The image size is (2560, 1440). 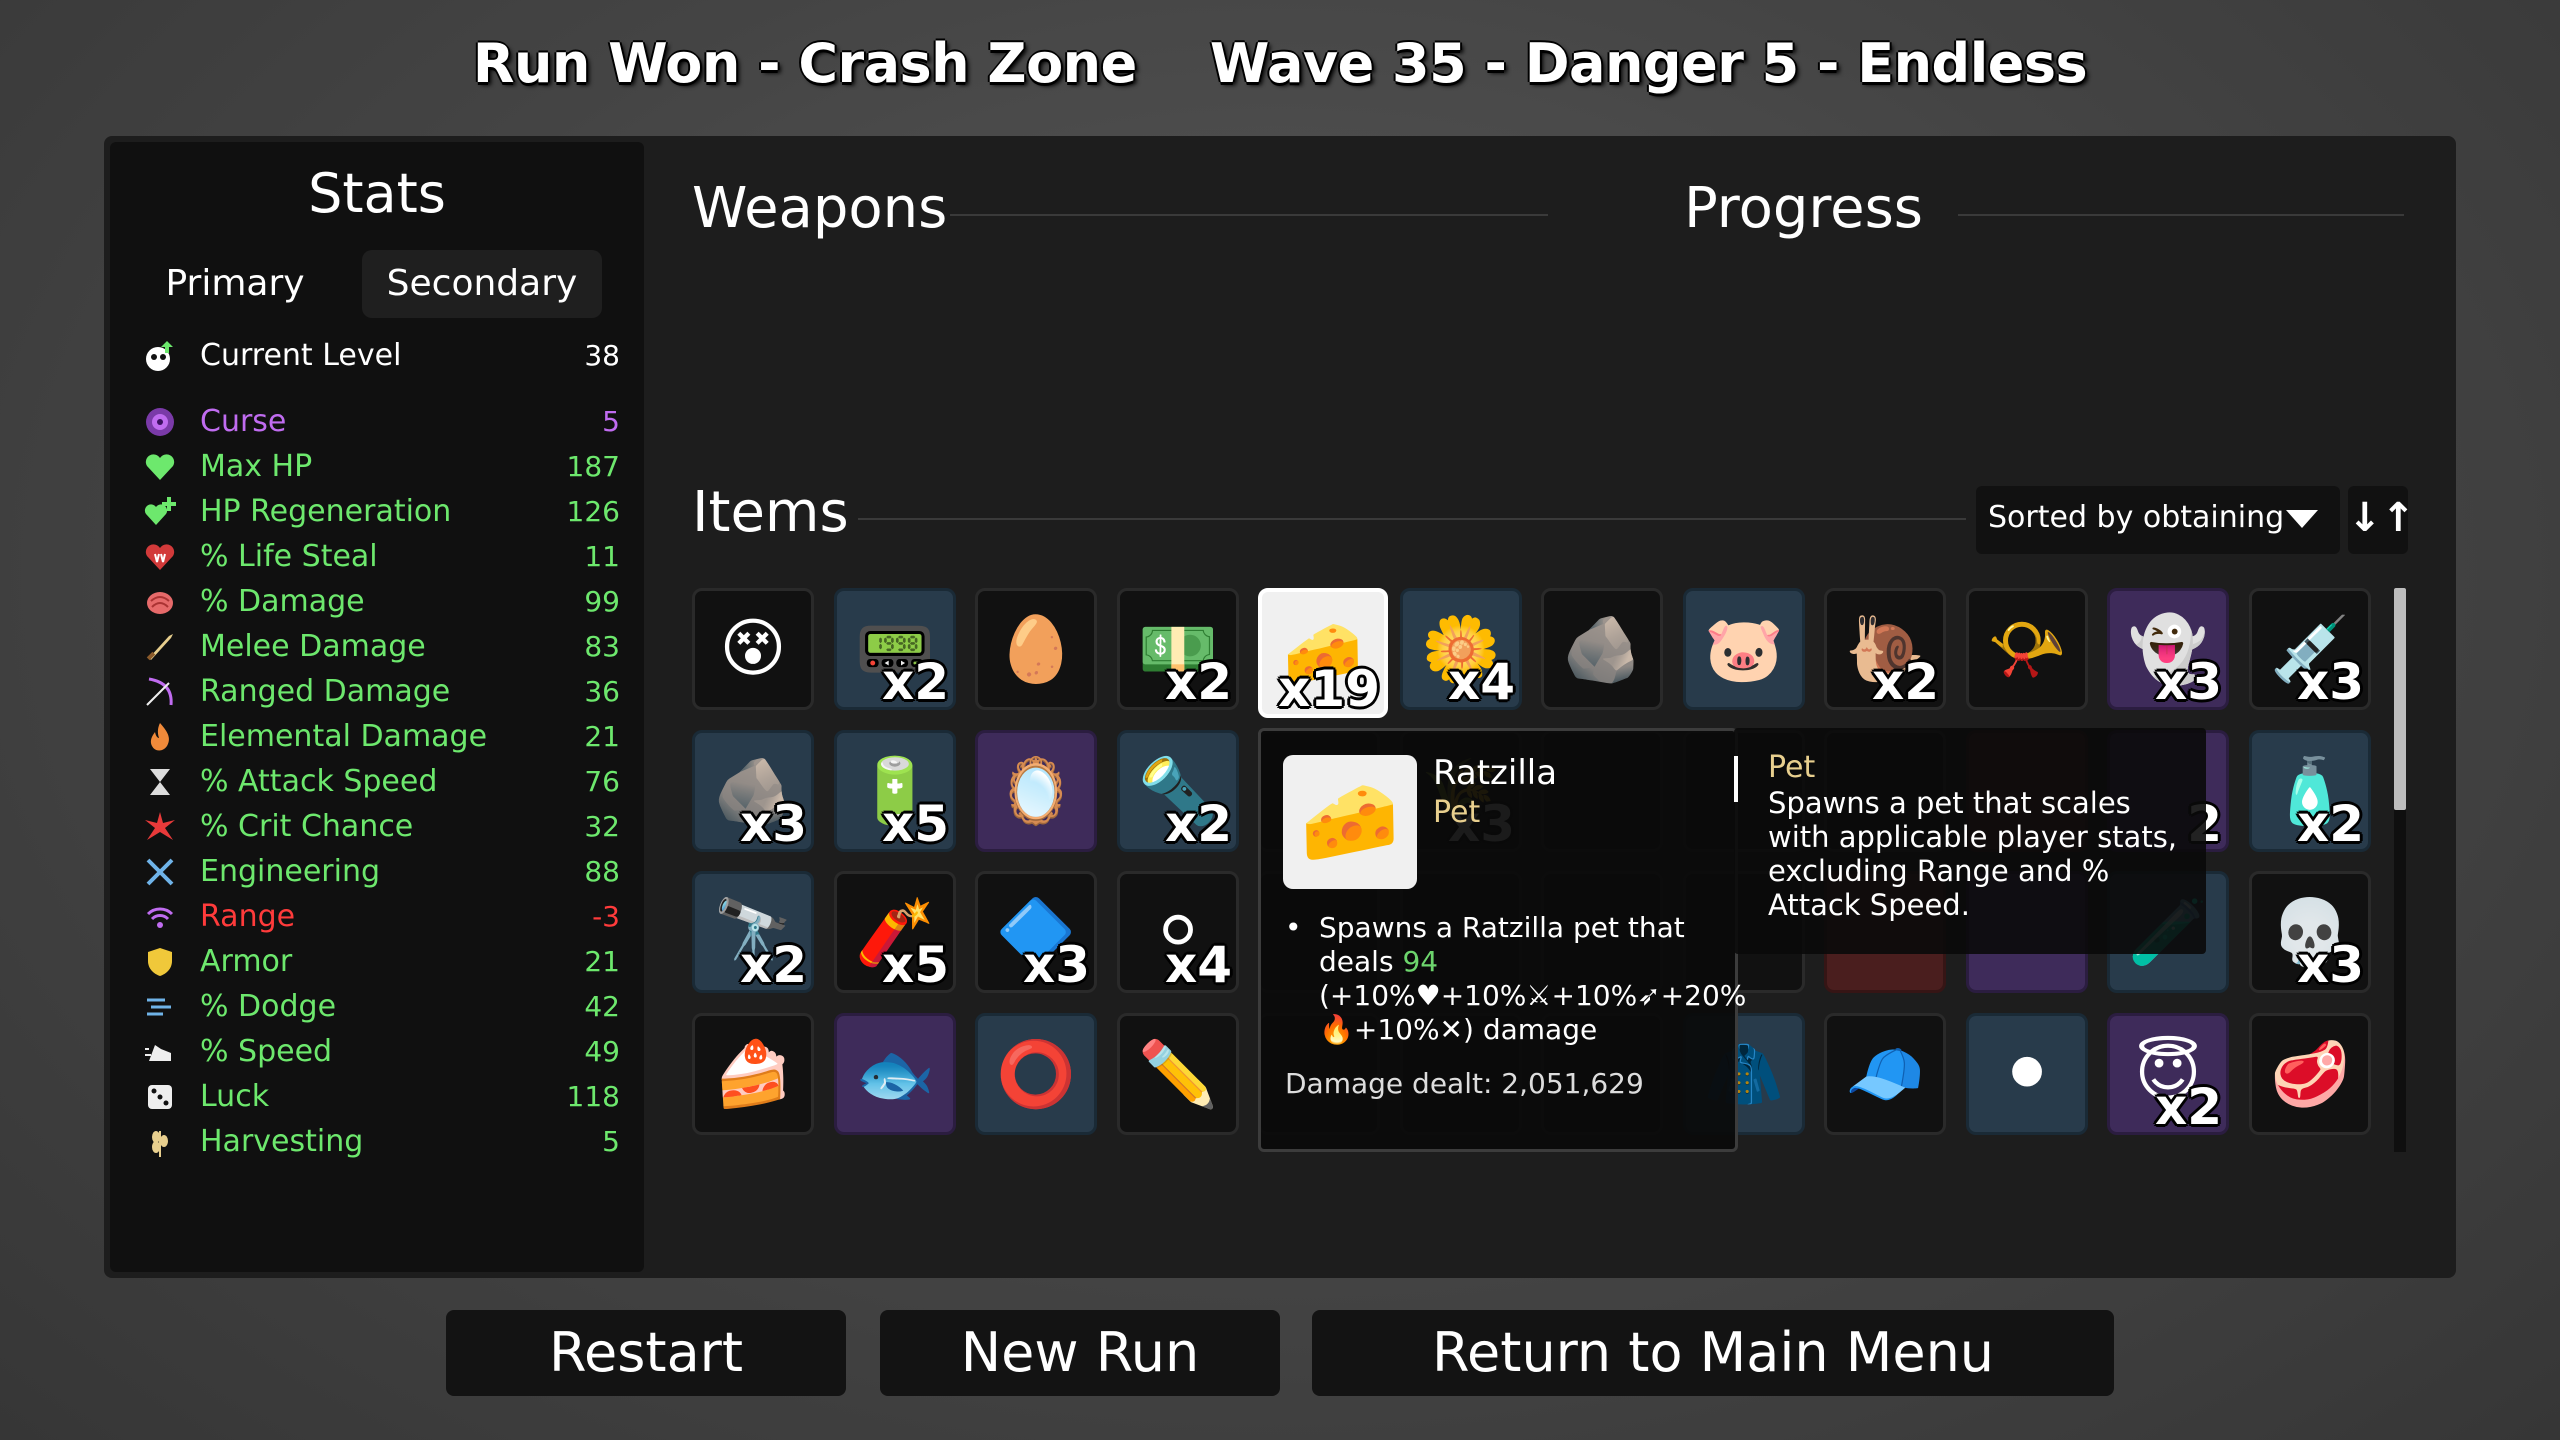 I want to click on pet-keyword-title: Pet, so click(x=1792, y=767).